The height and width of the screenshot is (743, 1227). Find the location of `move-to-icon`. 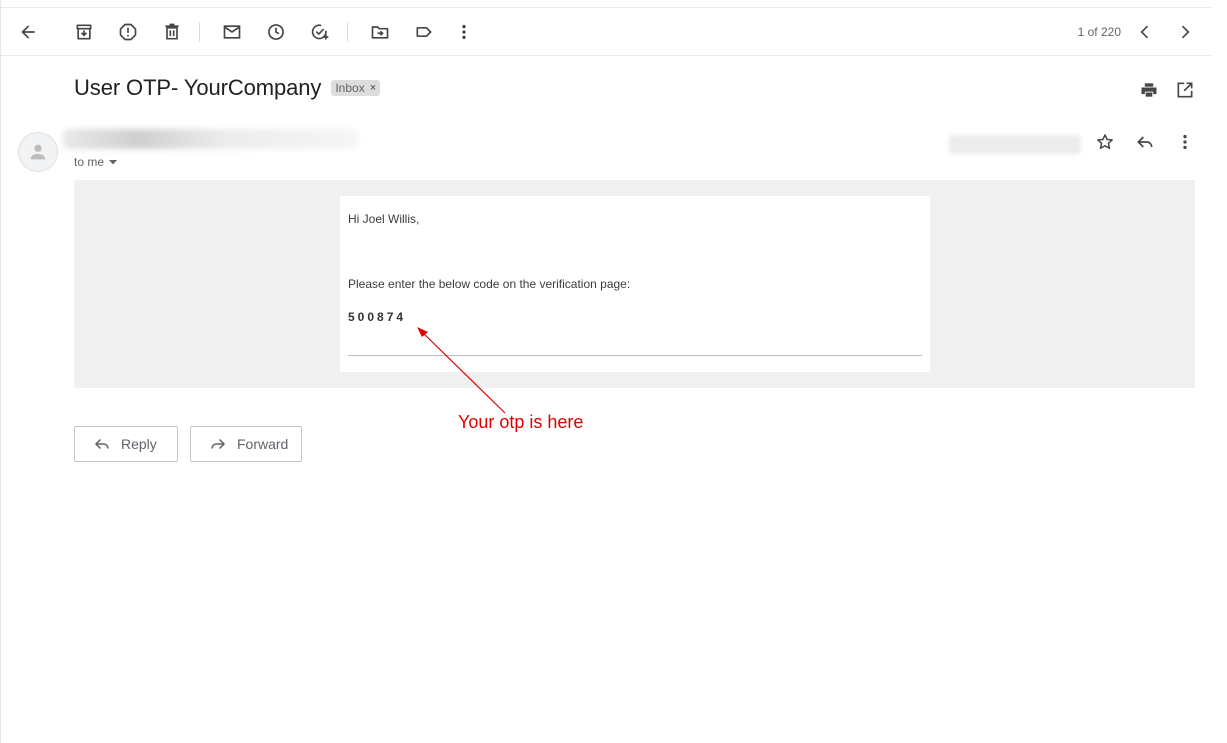

move-to-icon is located at coordinates (380, 32).